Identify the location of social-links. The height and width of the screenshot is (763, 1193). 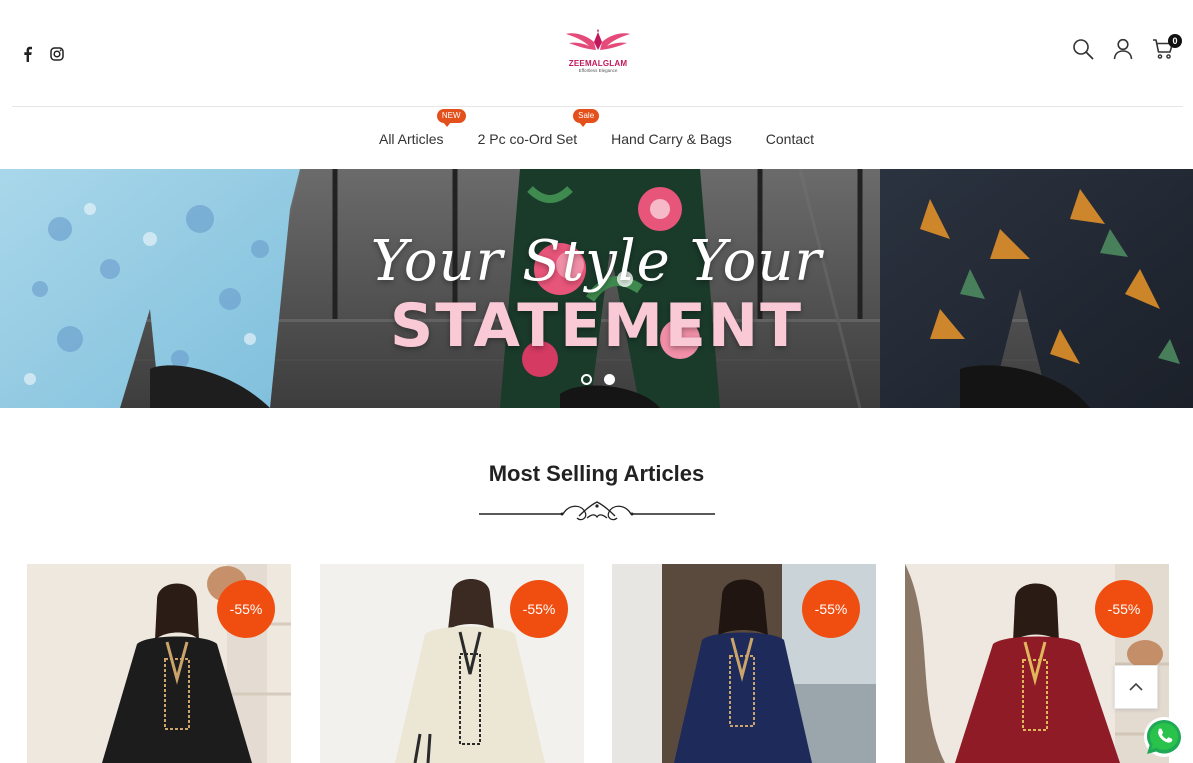
(42, 54).